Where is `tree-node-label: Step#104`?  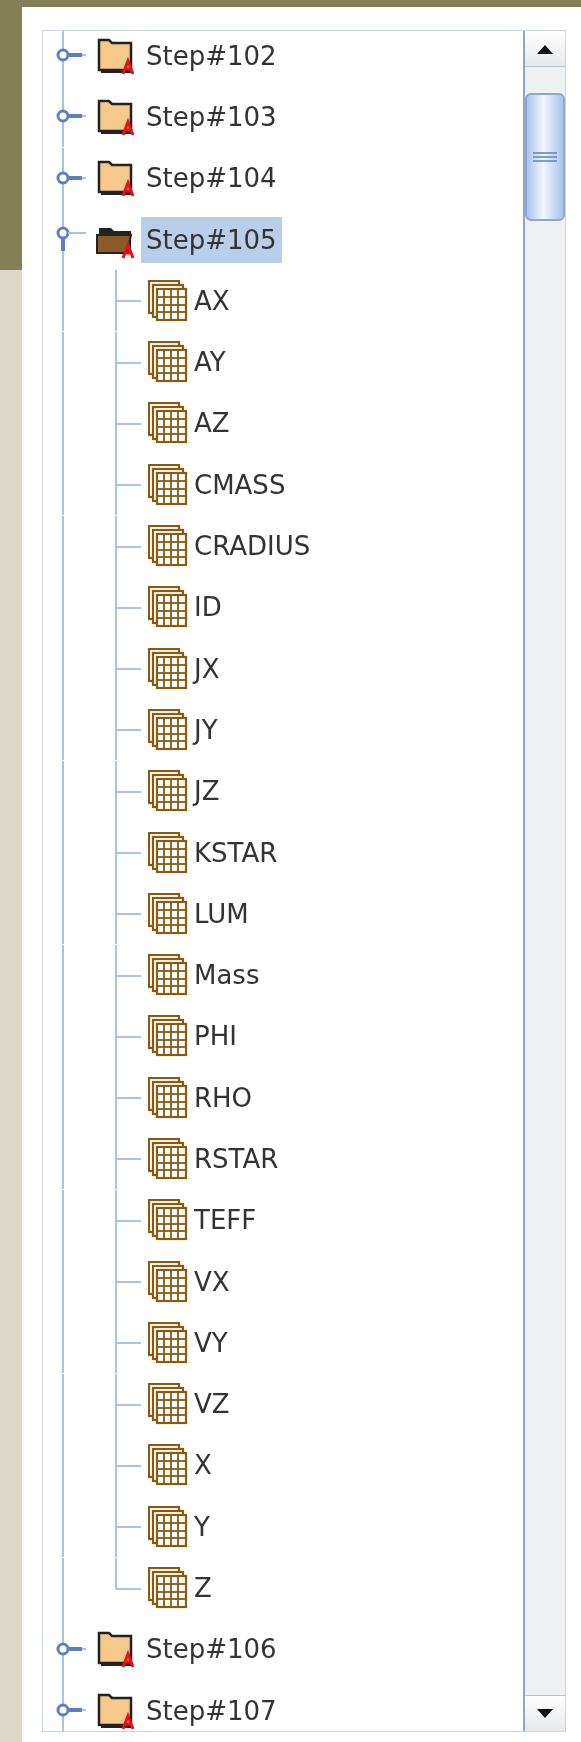
tree-node-label: Step#104 is located at coordinates (211, 178).